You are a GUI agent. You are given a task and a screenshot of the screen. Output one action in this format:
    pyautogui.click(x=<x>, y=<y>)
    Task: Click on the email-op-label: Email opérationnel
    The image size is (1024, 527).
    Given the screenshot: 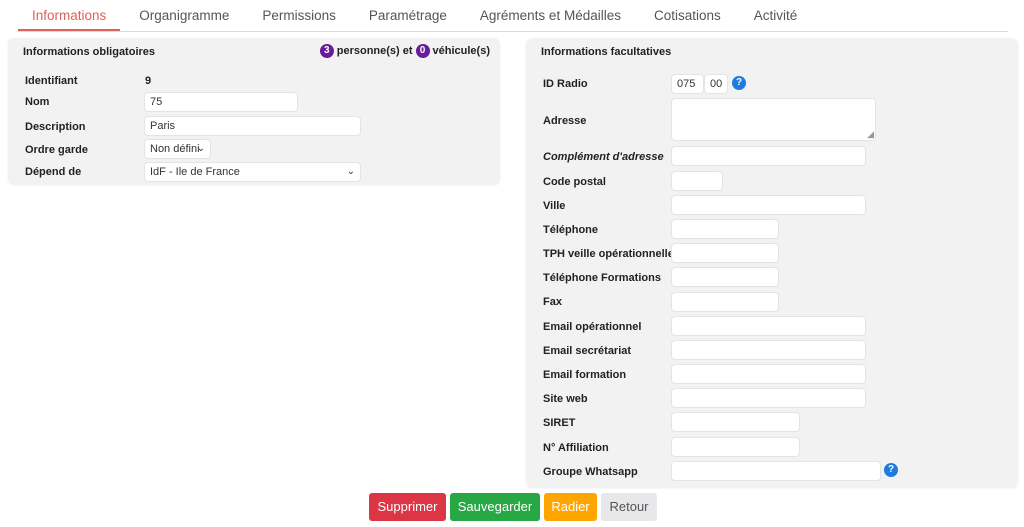 What is the action you would take?
    pyautogui.click(x=592, y=327)
    